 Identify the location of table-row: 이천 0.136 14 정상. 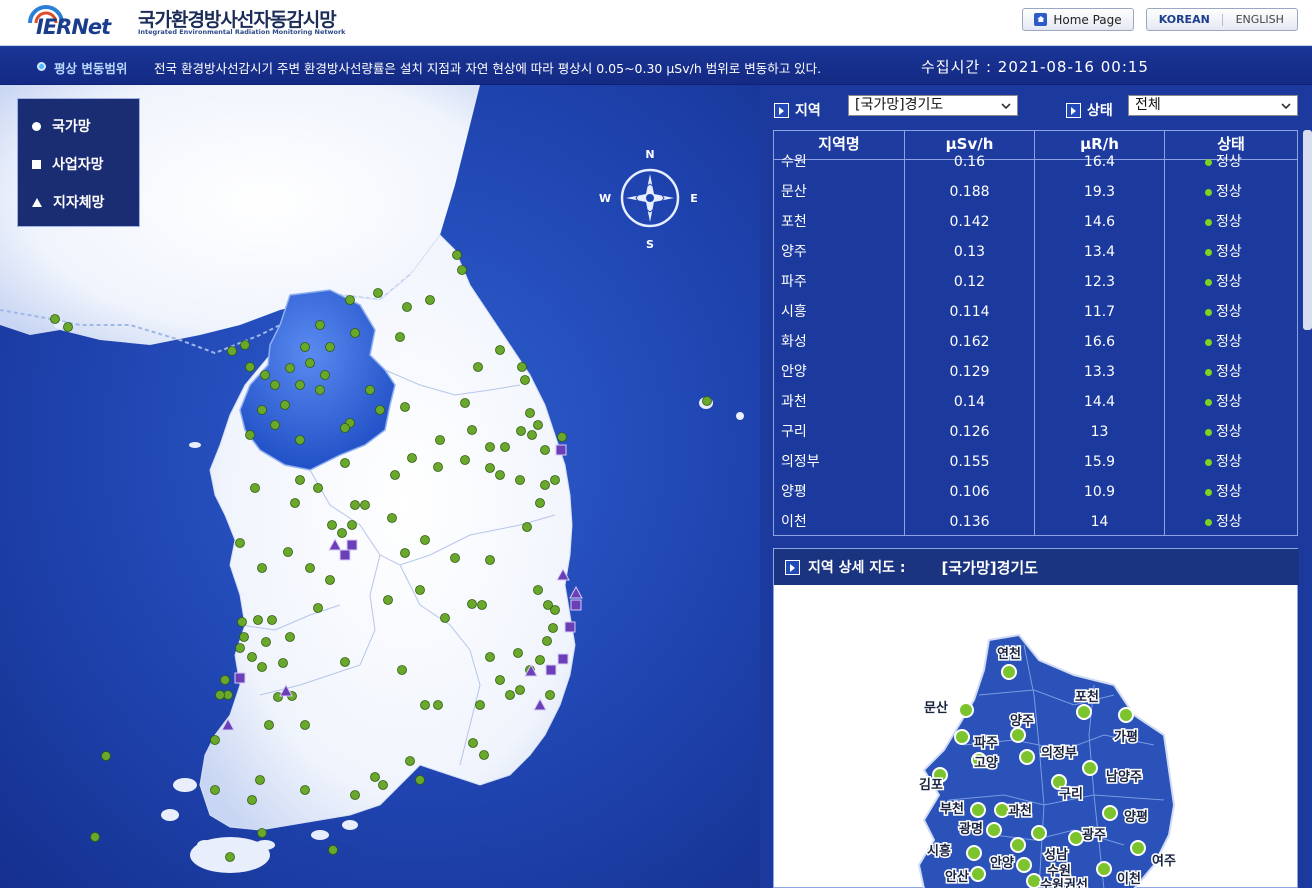
(1035, 523).